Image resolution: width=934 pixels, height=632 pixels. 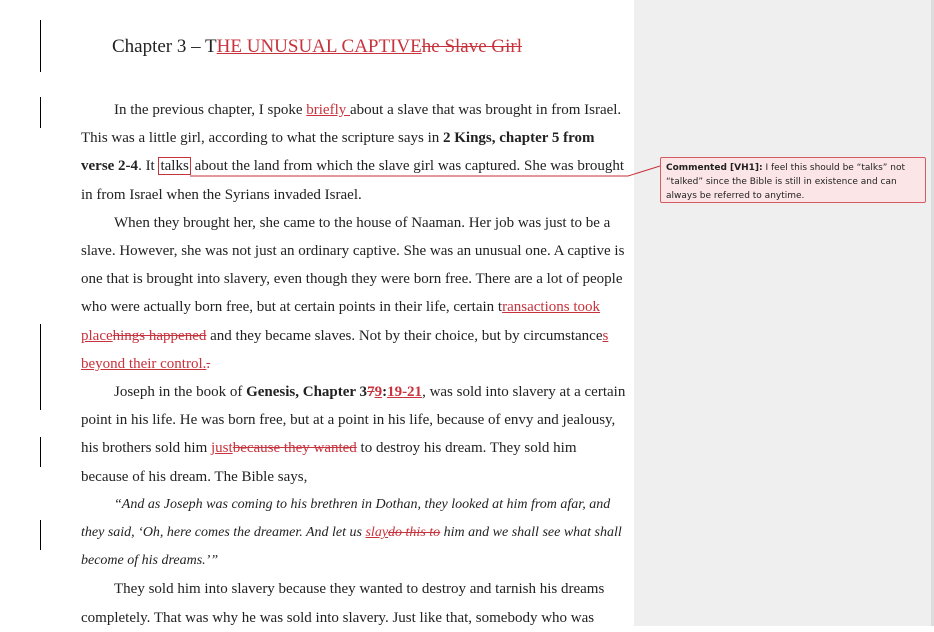 What do you see at coordinates (164, 46) in the screenshot?
I see `title-text: Chapter 3 – T` at bounding box center [164, 46].